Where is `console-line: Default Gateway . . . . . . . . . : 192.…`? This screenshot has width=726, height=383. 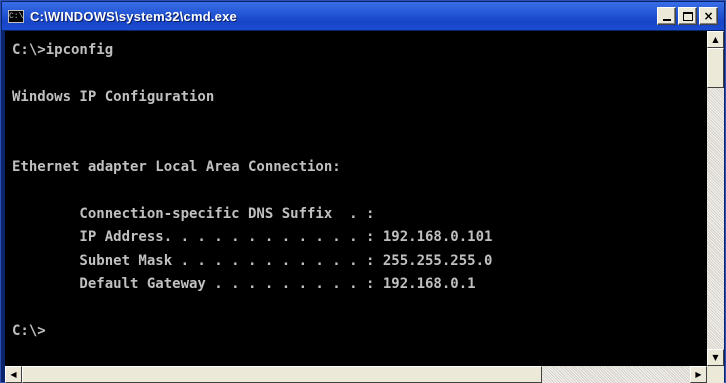 console-line: Default Gateway . . . . . . . . . : 192.… is located at coordinates (244, 283).